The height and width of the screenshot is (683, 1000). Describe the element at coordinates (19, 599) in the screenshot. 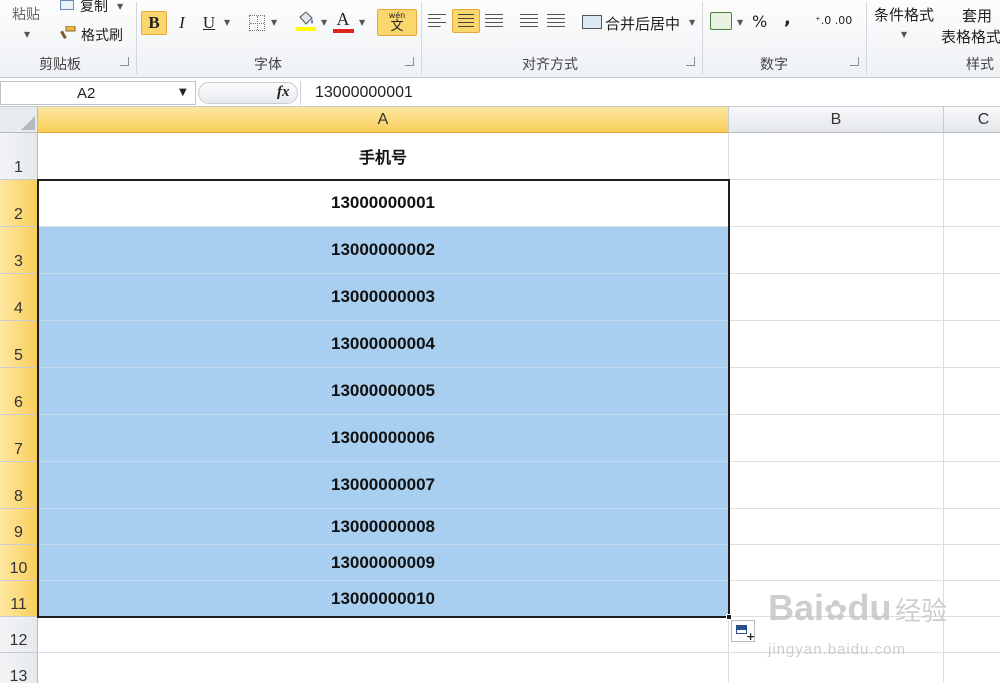

I see `row-header-11: 11` at that location.